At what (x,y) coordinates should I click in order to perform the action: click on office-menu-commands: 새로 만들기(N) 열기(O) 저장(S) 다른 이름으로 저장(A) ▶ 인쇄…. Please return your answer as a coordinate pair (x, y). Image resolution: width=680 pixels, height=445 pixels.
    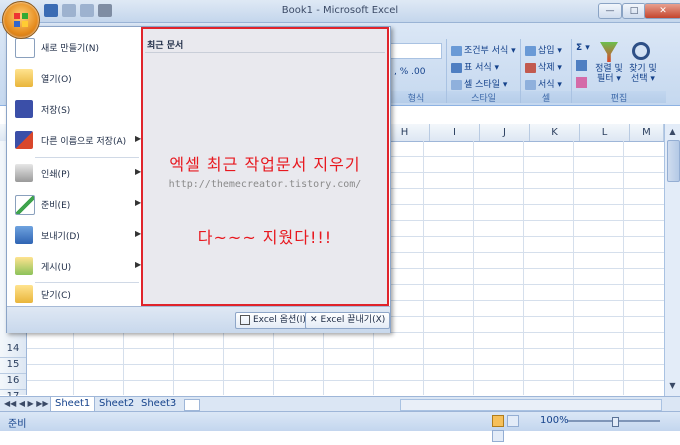
    Looking at the image, I should click on (74, 166).